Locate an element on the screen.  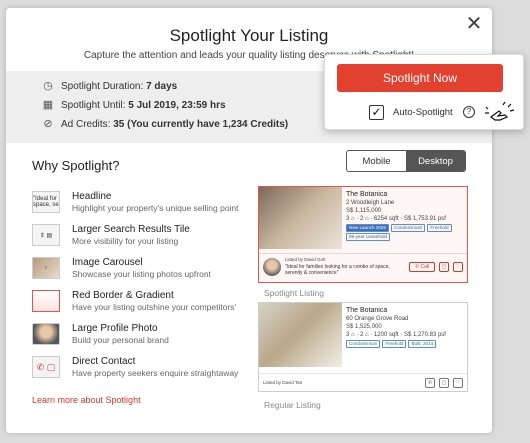
feature-desc: Showcase your listing photos upfront is located at coordinates (141, 274).